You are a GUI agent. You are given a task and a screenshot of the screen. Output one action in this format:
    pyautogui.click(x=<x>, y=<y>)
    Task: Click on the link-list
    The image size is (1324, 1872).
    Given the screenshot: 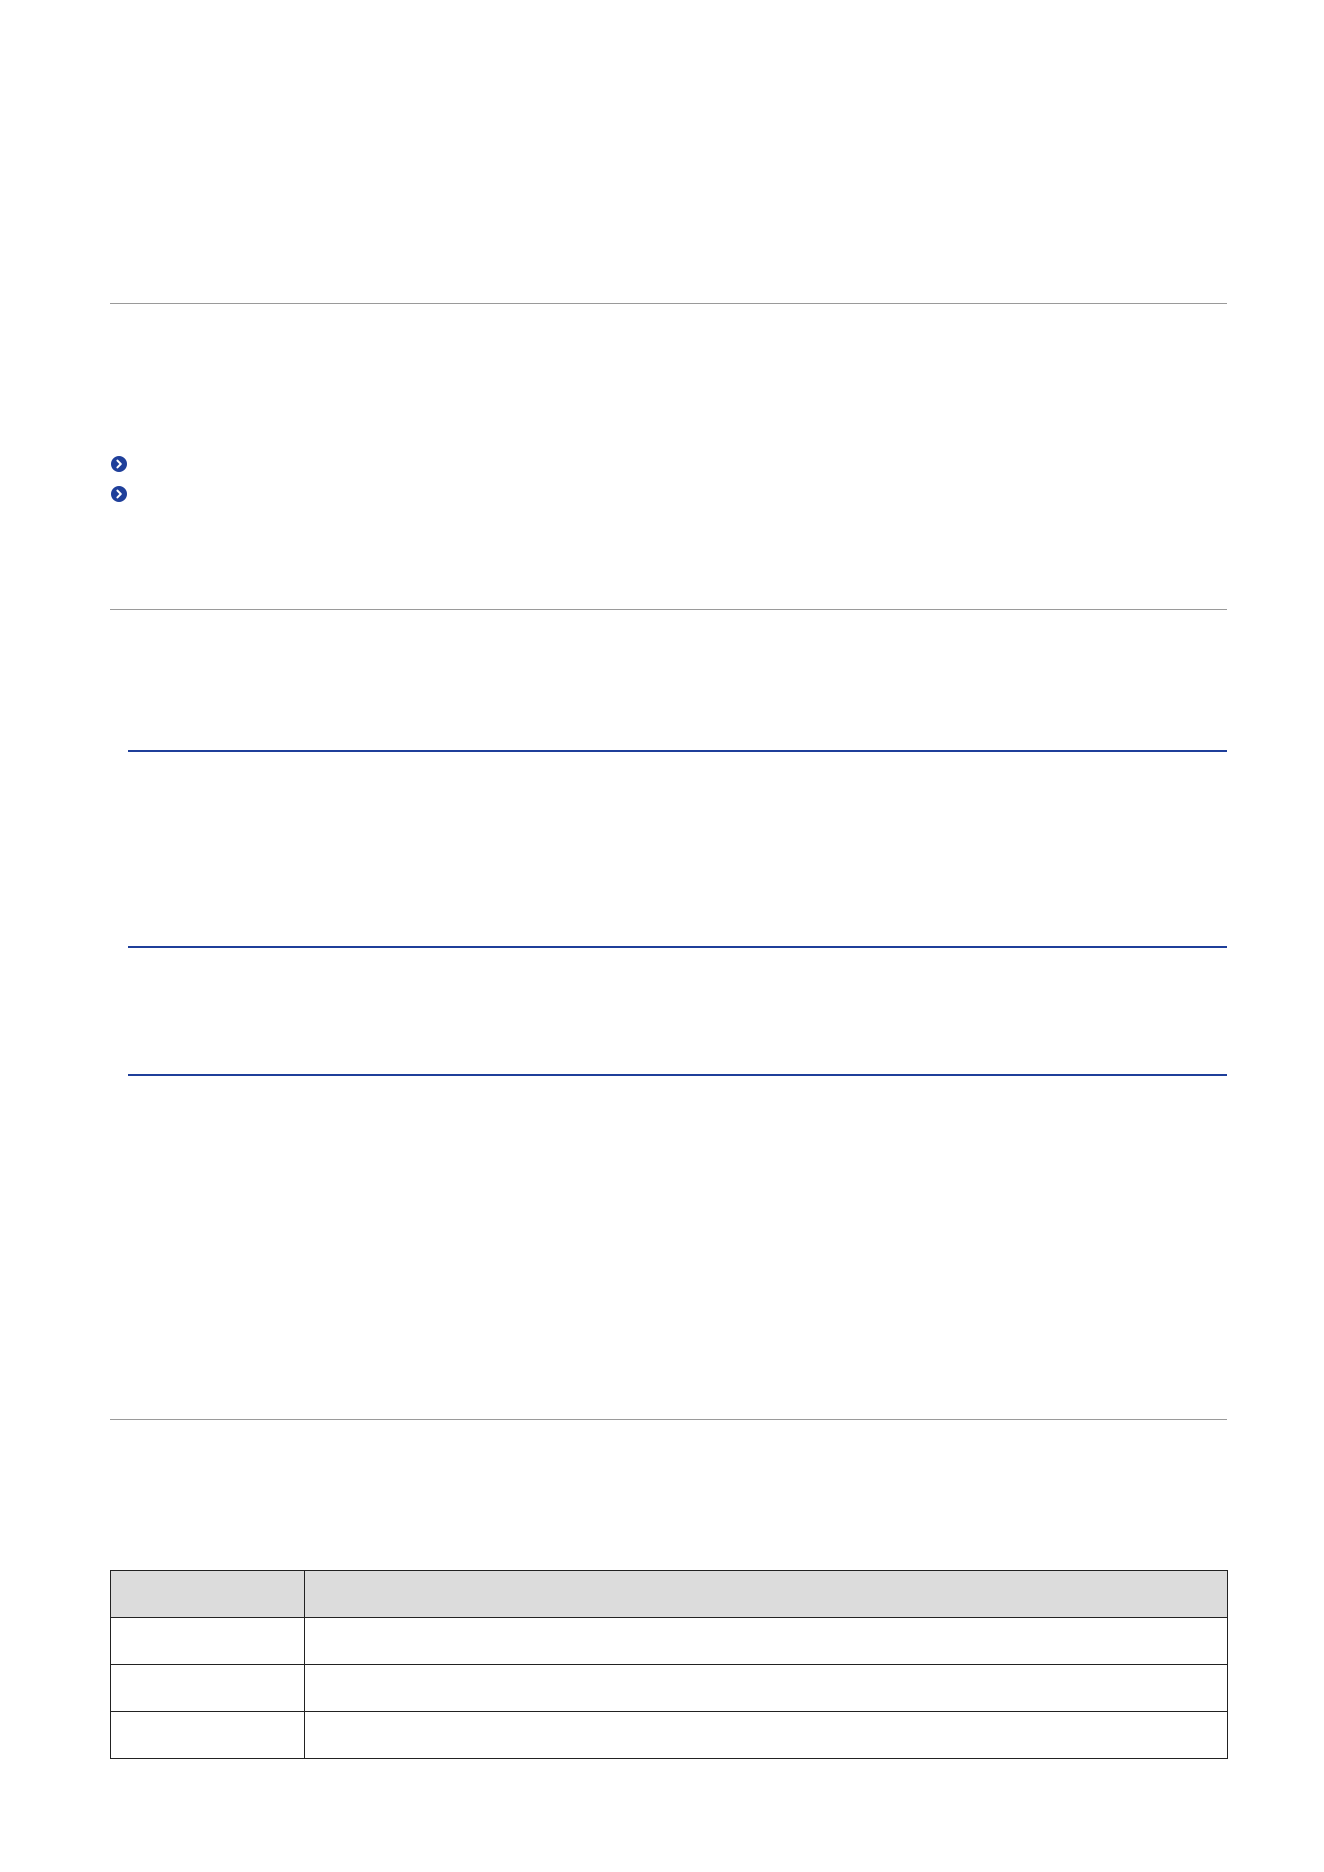 What is the action you would take?
    pyautogui.click(x=661, y=479)
    